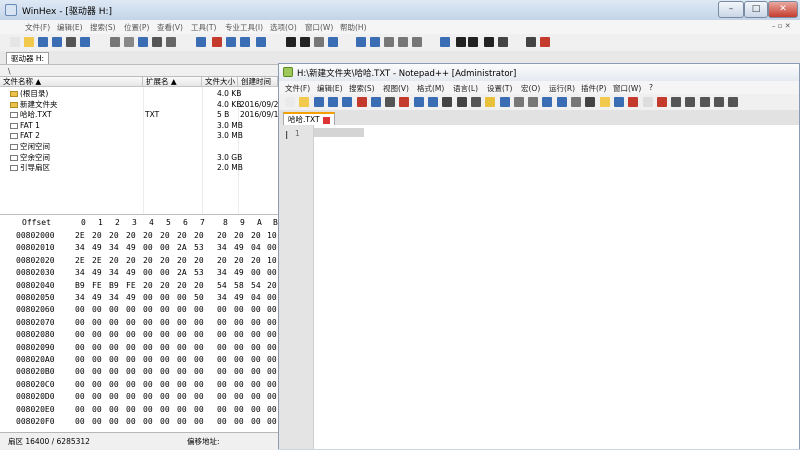  Describe the element at coordinates (182, 247) in the screenshot. I see `hex-byte: 2A` at that location.